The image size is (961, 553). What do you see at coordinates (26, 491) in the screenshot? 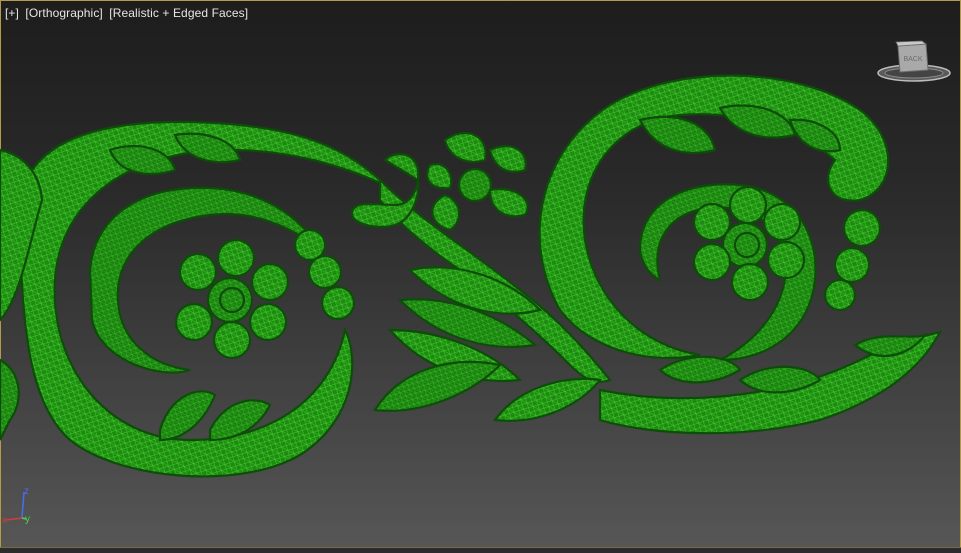
I see `axis-z-label: z` at bounding box center [26, 491].